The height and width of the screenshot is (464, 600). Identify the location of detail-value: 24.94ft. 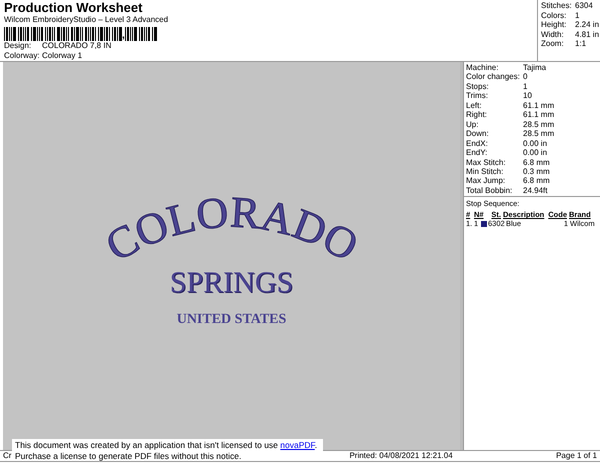
(535, 191).